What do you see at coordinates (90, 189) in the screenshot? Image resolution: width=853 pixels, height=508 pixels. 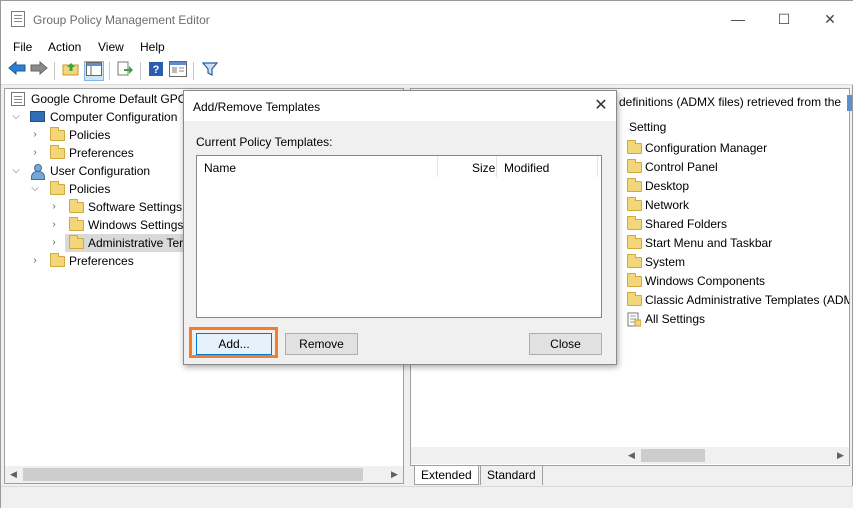 I see `tree-label: Policies` at bounding box center [90, 189].